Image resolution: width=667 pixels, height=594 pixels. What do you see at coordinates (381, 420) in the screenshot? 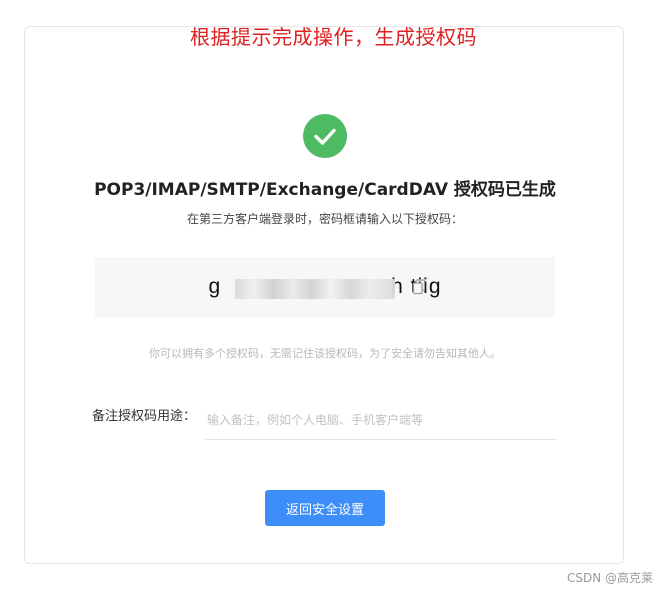
I see `remark-input` at bounding box center [381, 420].